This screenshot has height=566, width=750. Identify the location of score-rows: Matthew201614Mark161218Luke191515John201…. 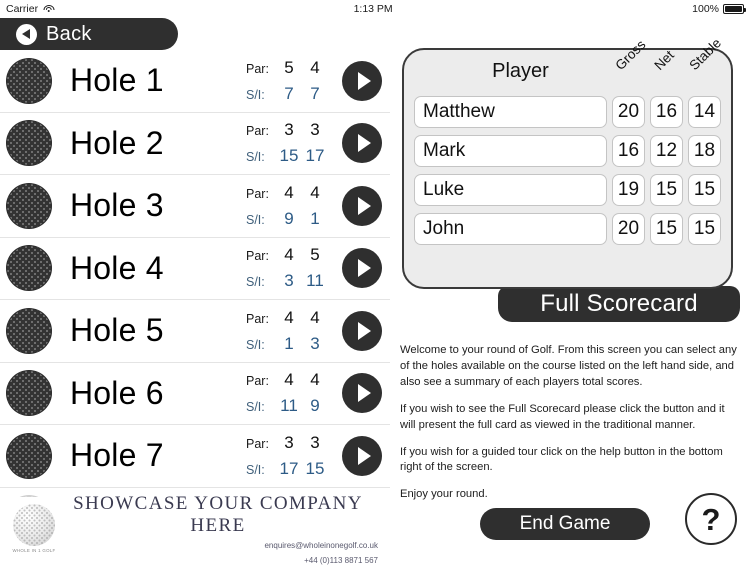
(567, 170).